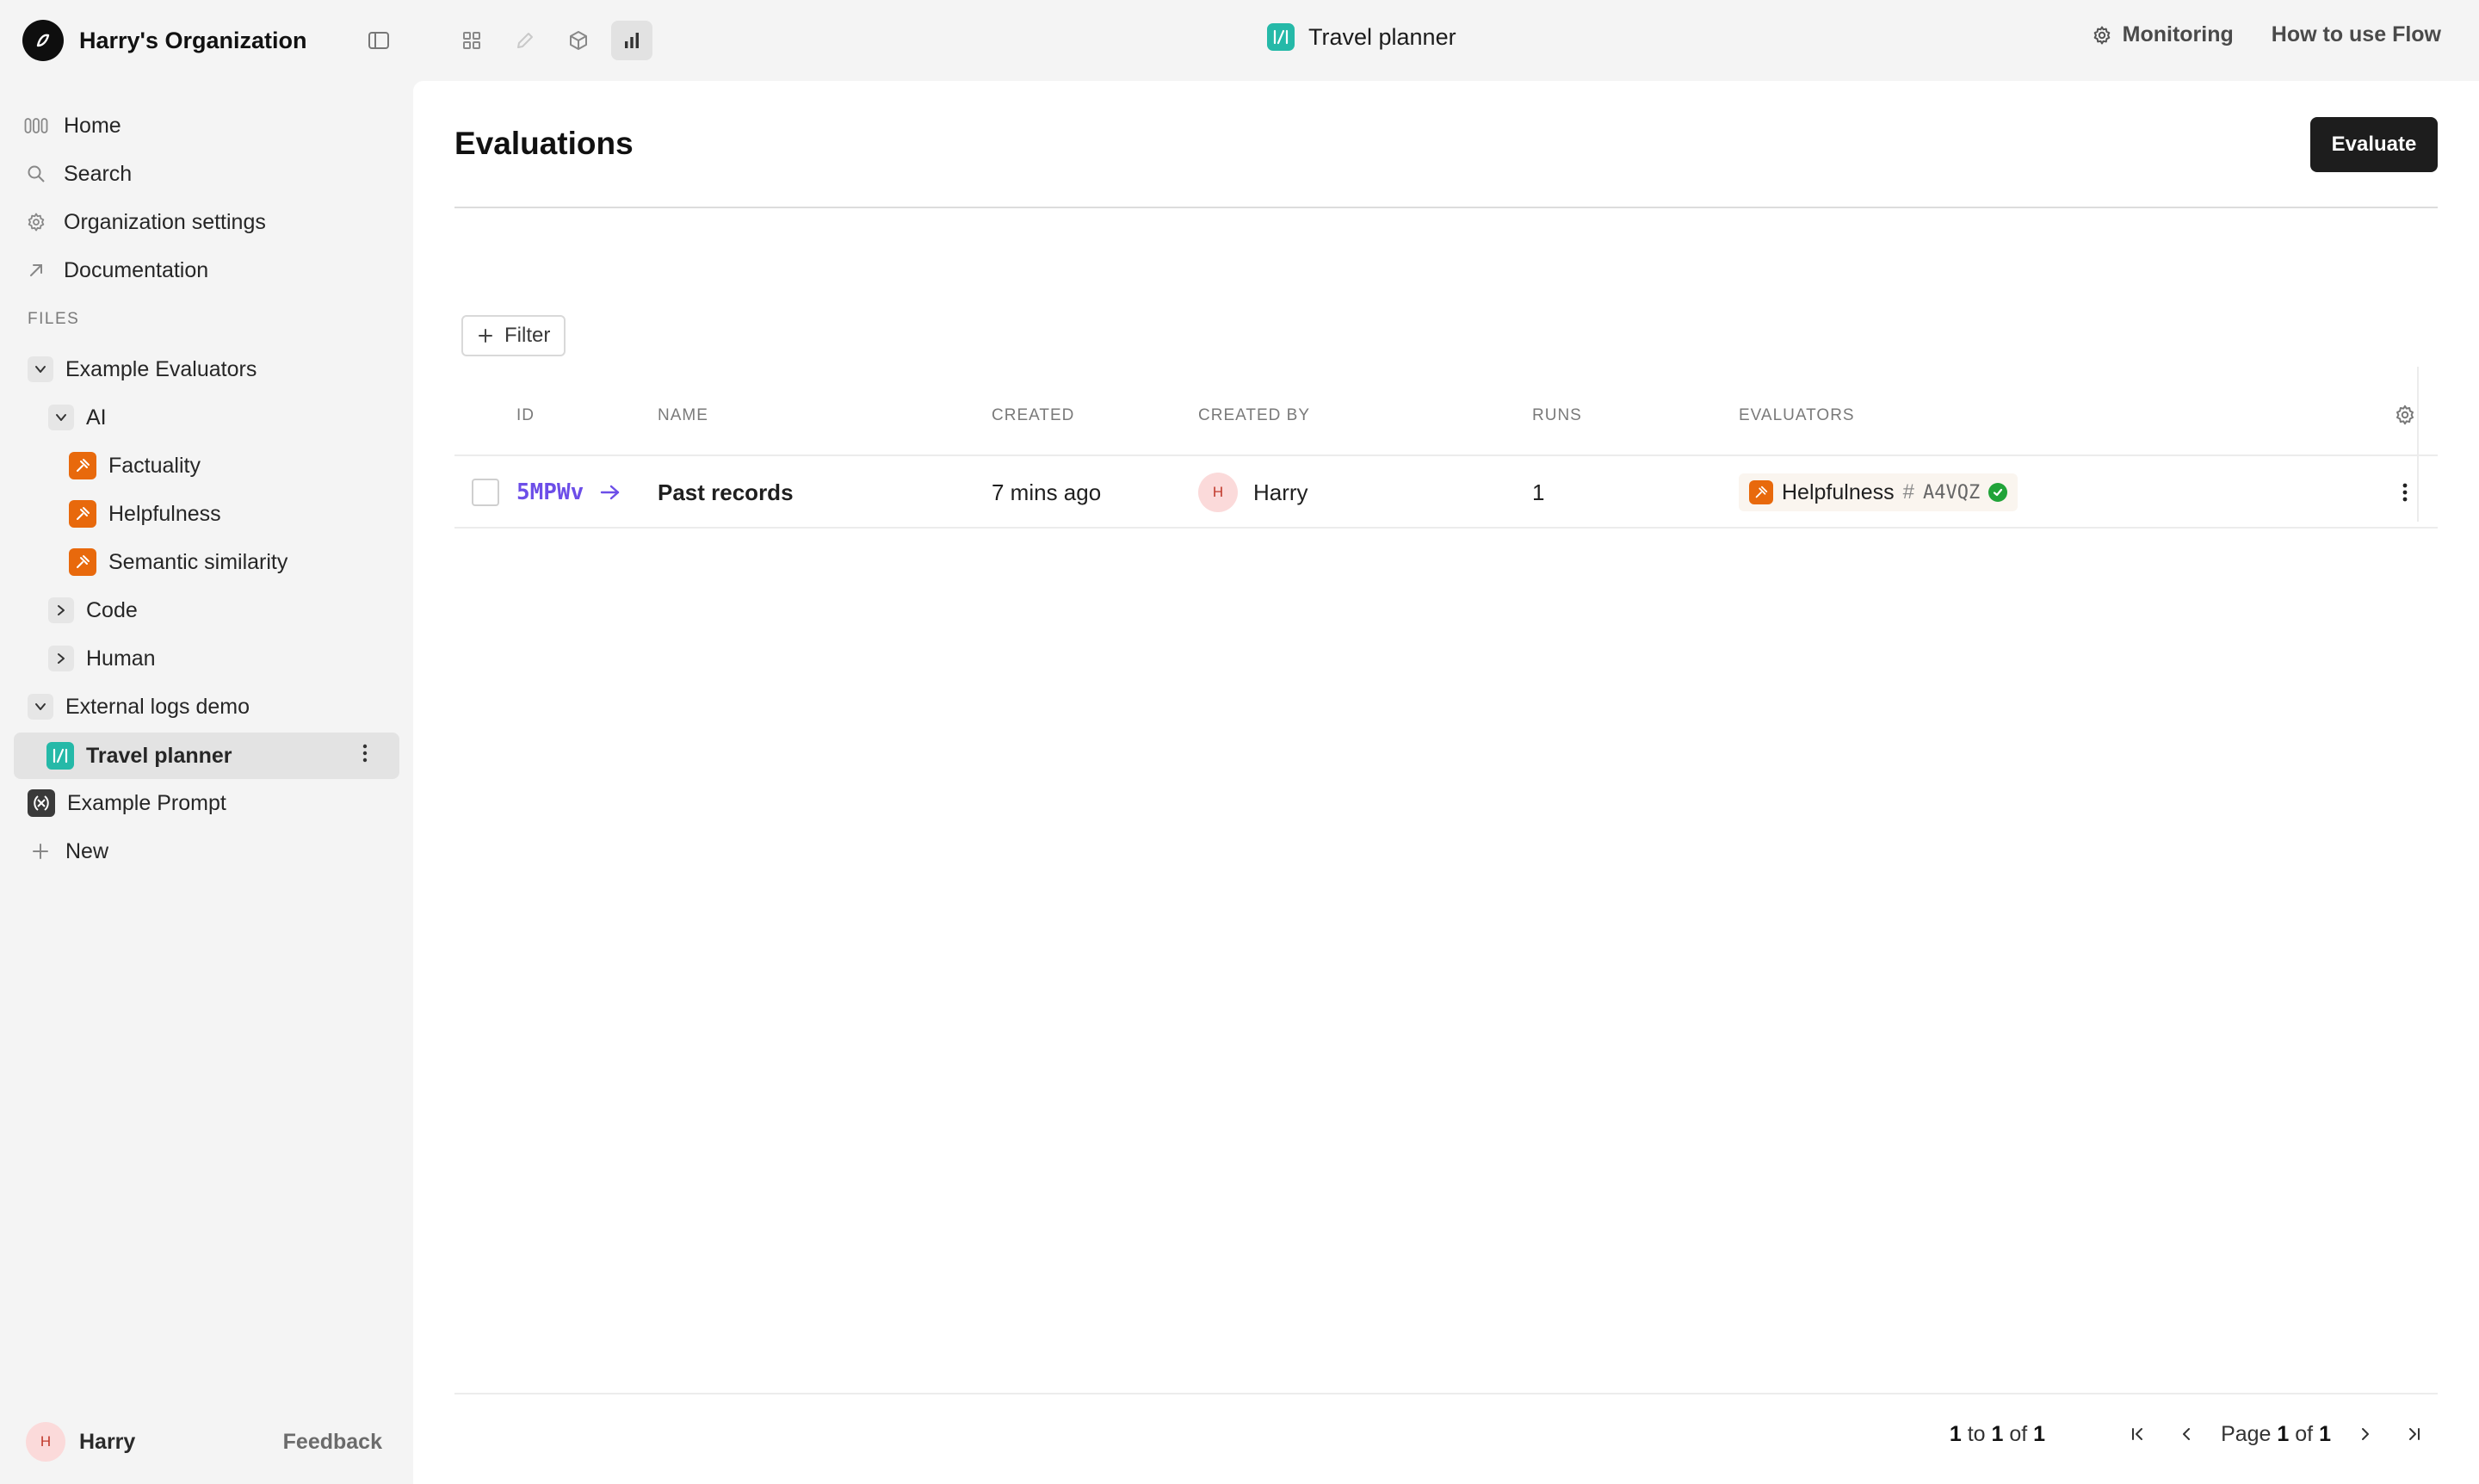  What do you see at coordinates (142, 369) in the screenshot?
I see `tree-folder-example-evaluators: Example Evaluators` at bounding box center [142, 369].